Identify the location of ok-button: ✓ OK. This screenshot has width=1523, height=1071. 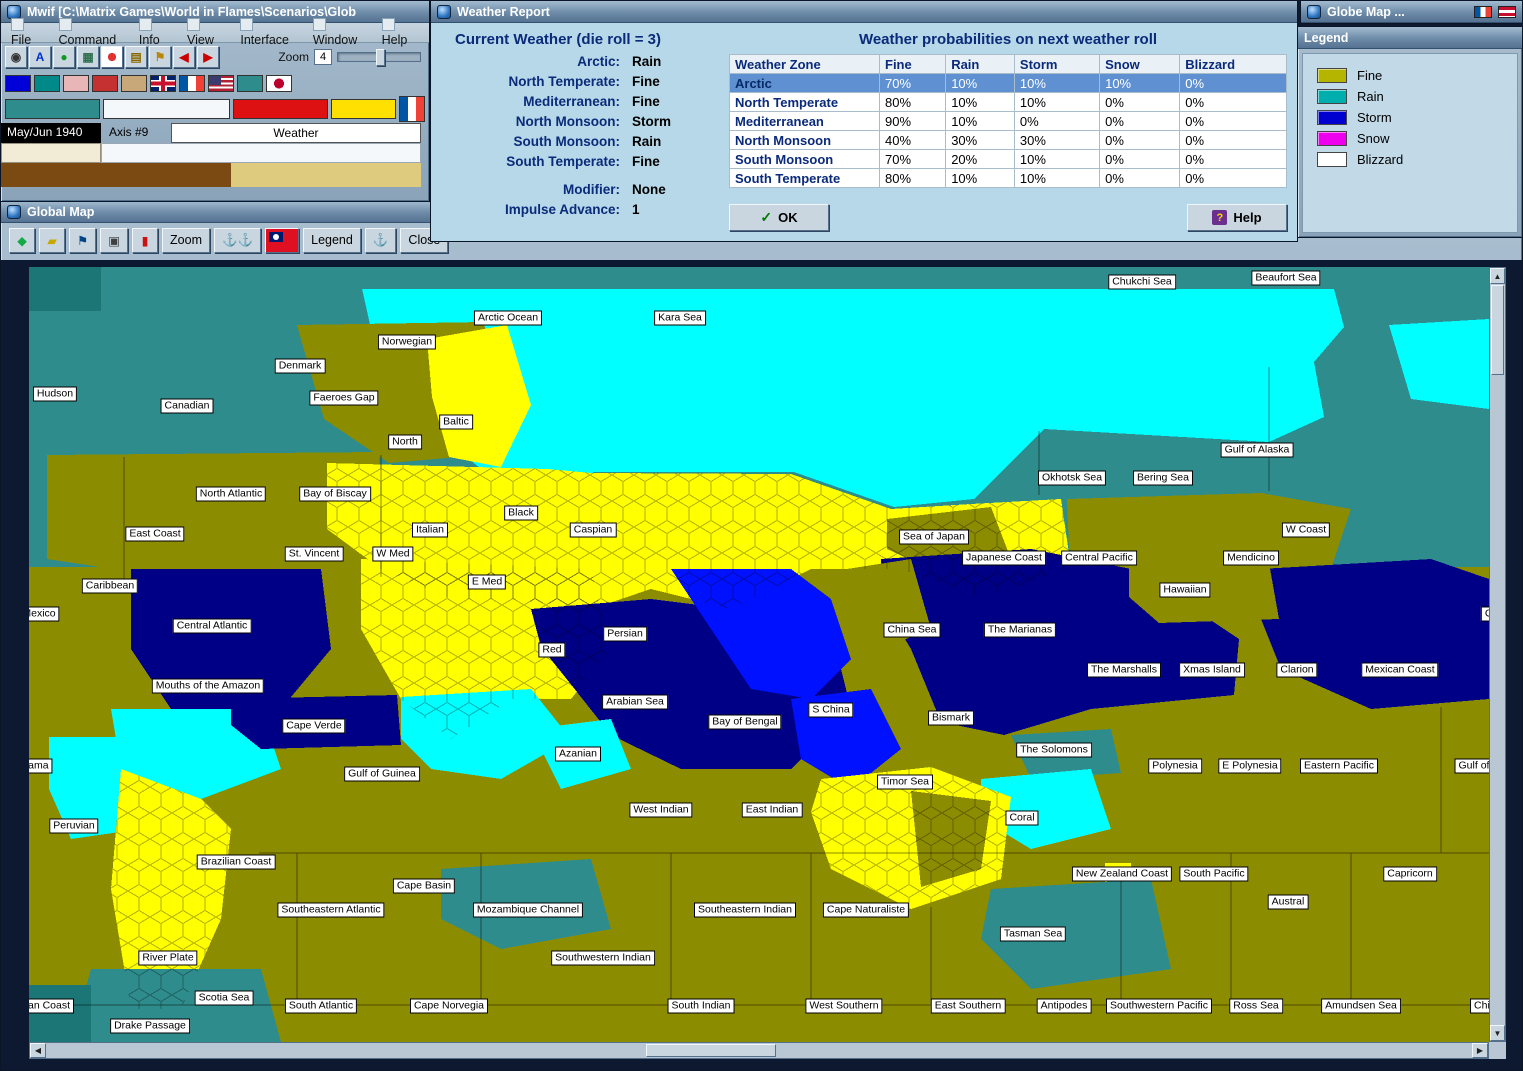
(779, 217).